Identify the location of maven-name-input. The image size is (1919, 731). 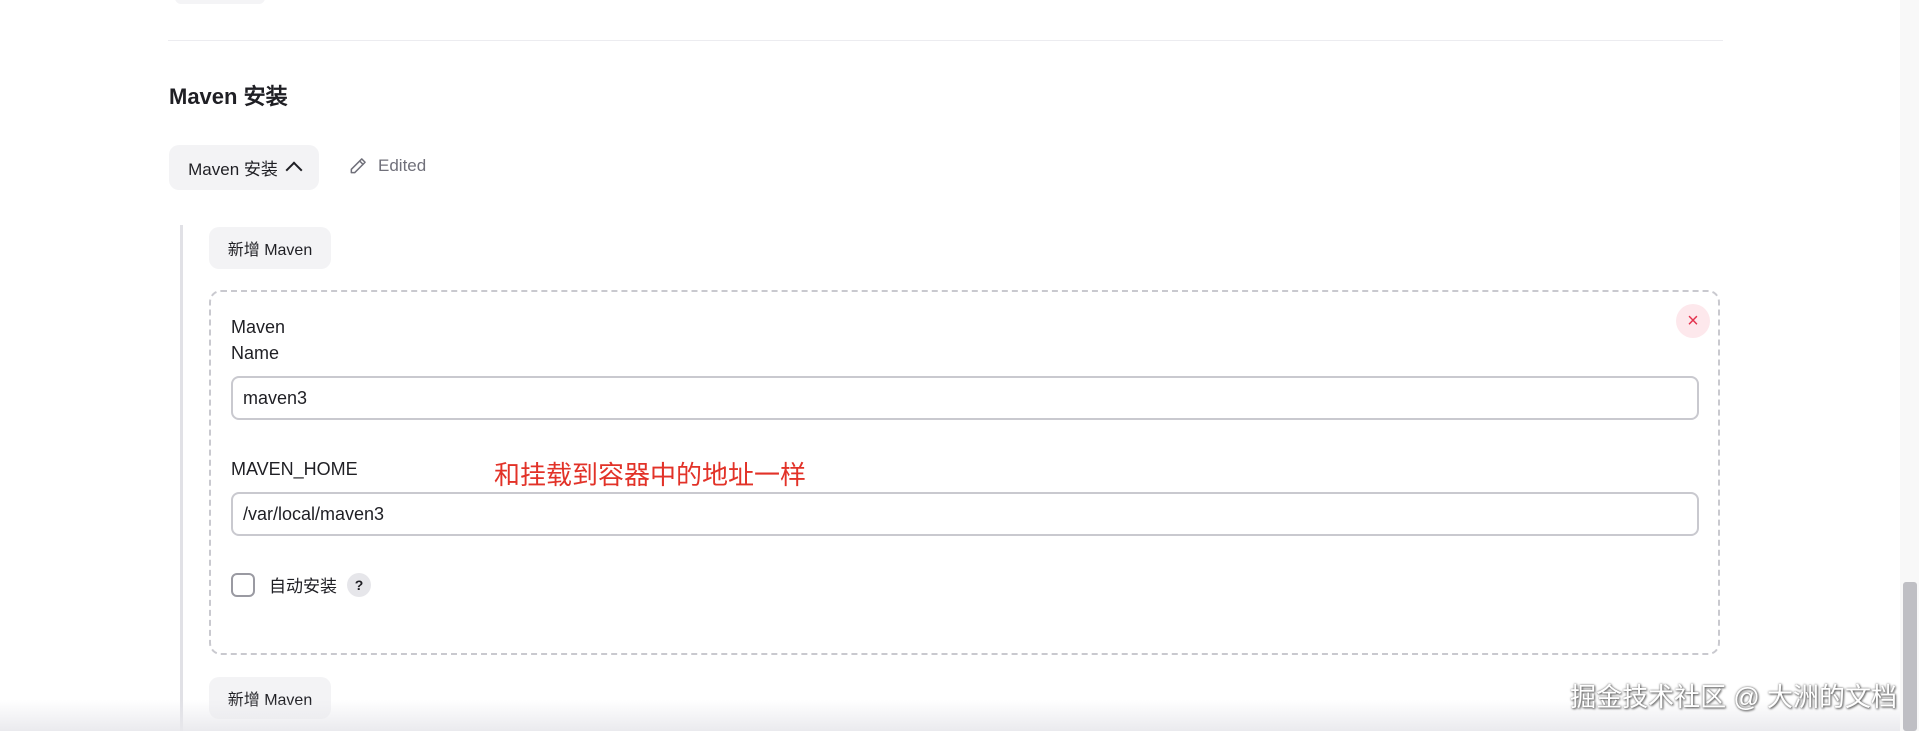
(965, 398).